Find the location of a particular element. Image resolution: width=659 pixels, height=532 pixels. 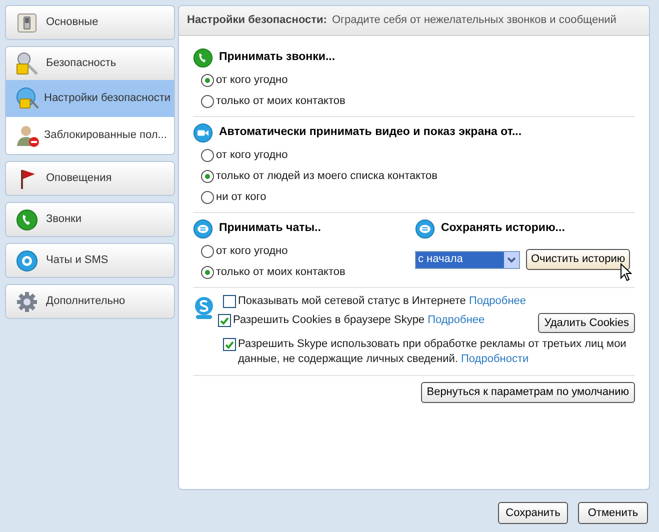

more-link: Подробности is located at coordinates (495, 359).